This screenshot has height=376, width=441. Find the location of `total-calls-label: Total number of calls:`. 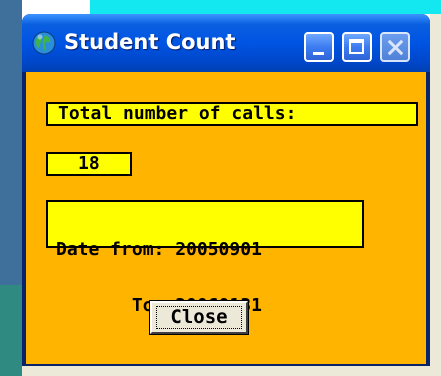

total-calls-label: Total number of calls: is located at coordinates (232, 114).